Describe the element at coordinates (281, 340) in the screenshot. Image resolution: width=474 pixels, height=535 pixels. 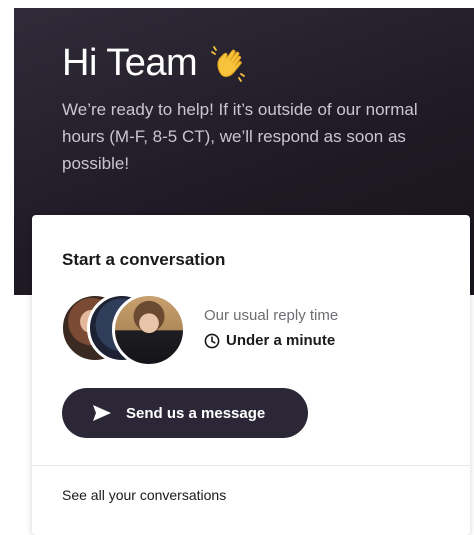
I see `reply-time-text: Under a minute` at that location.